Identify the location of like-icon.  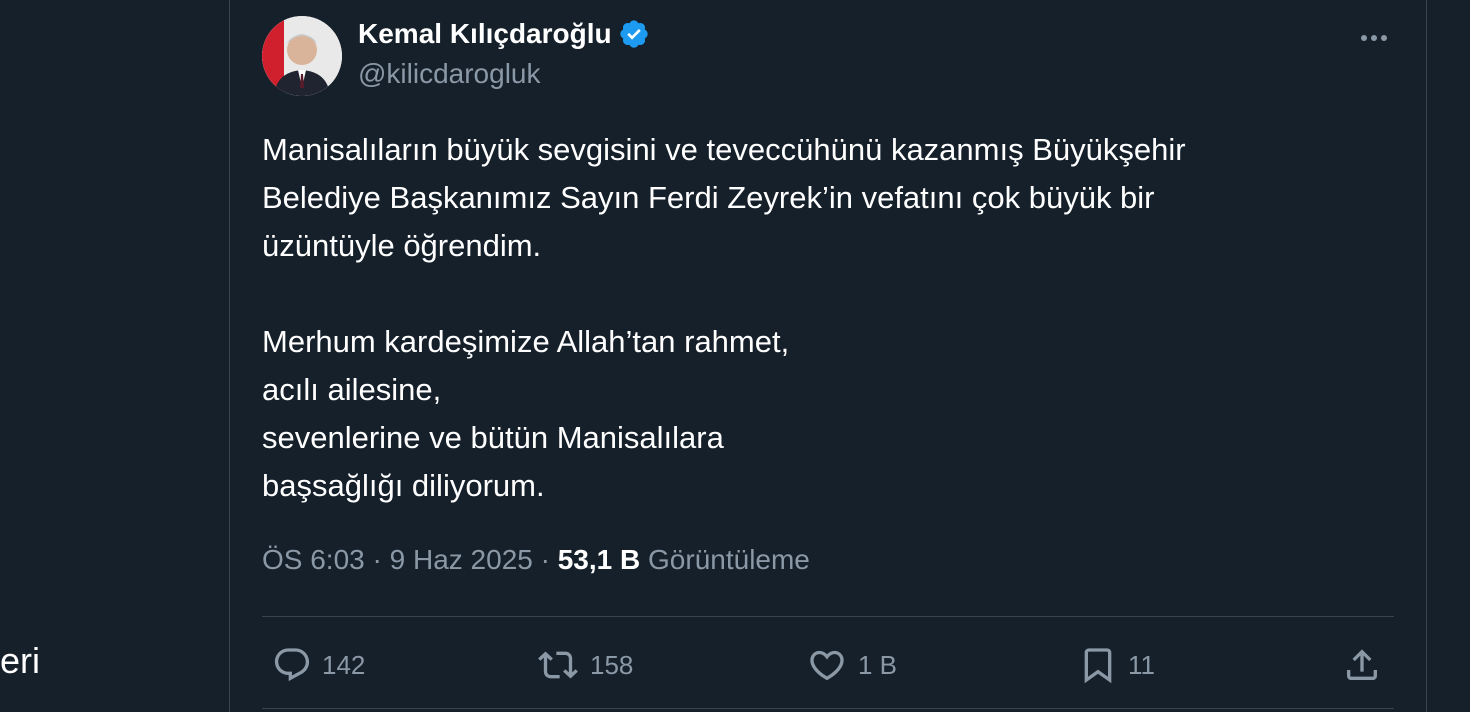
(827, 665).